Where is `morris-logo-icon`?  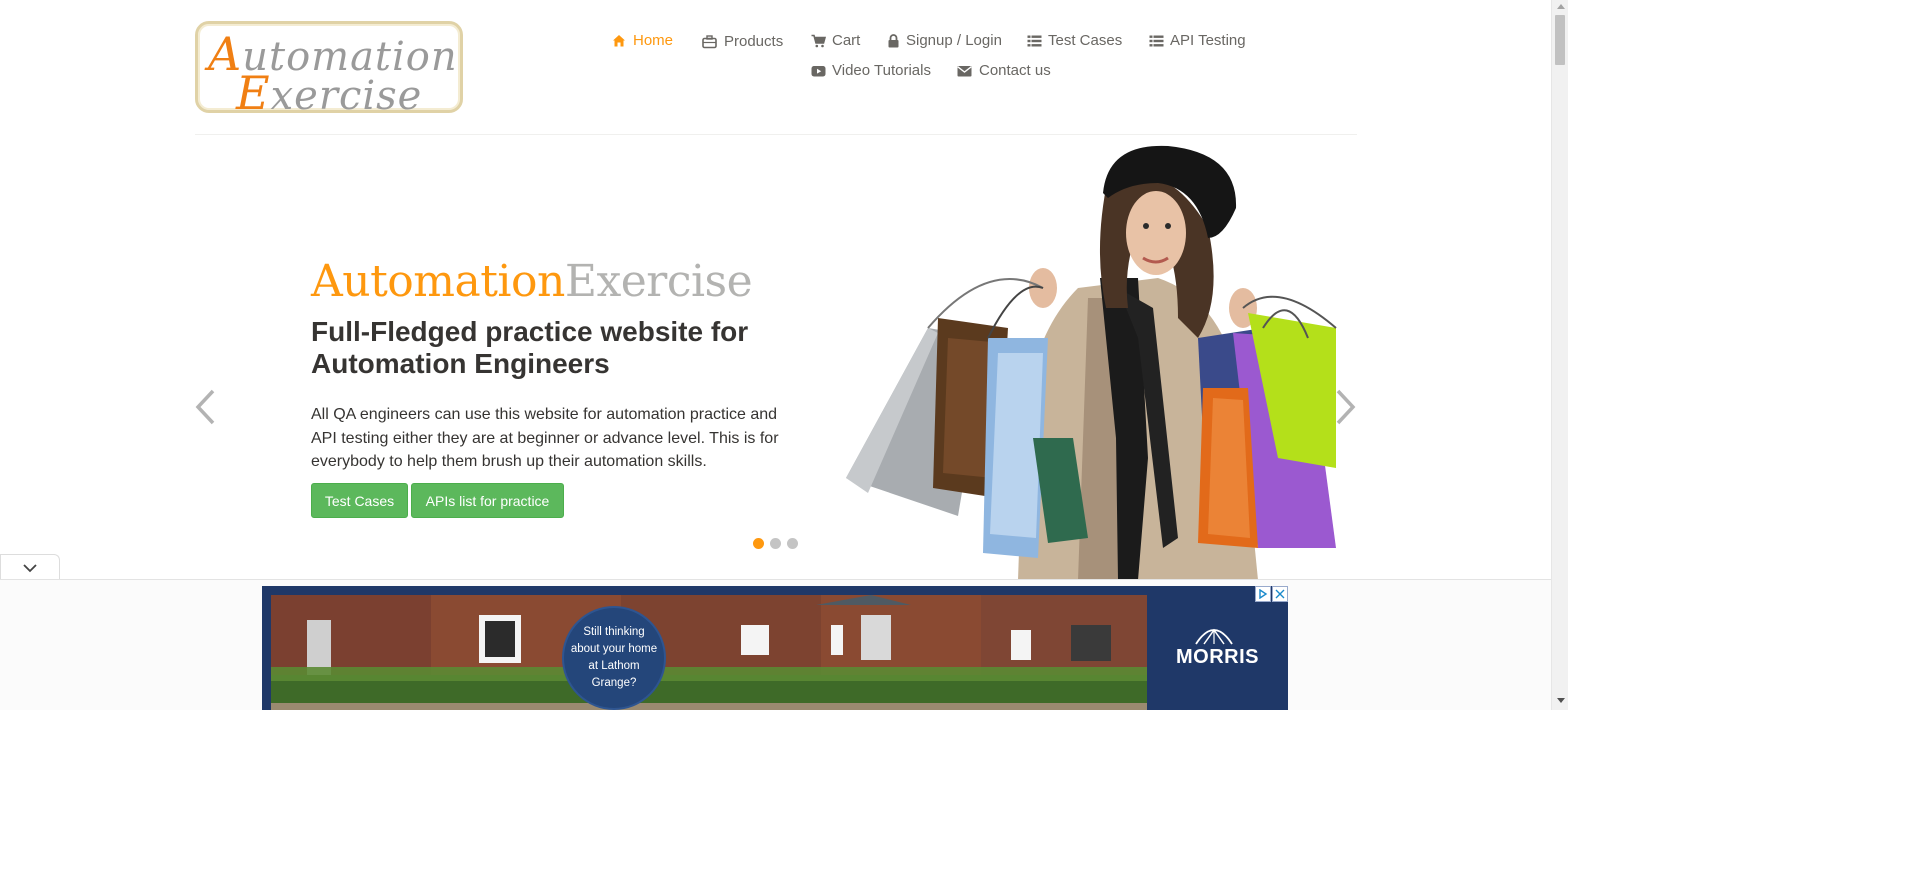 morris-logo-icon is located at coordinates (1214, 636).